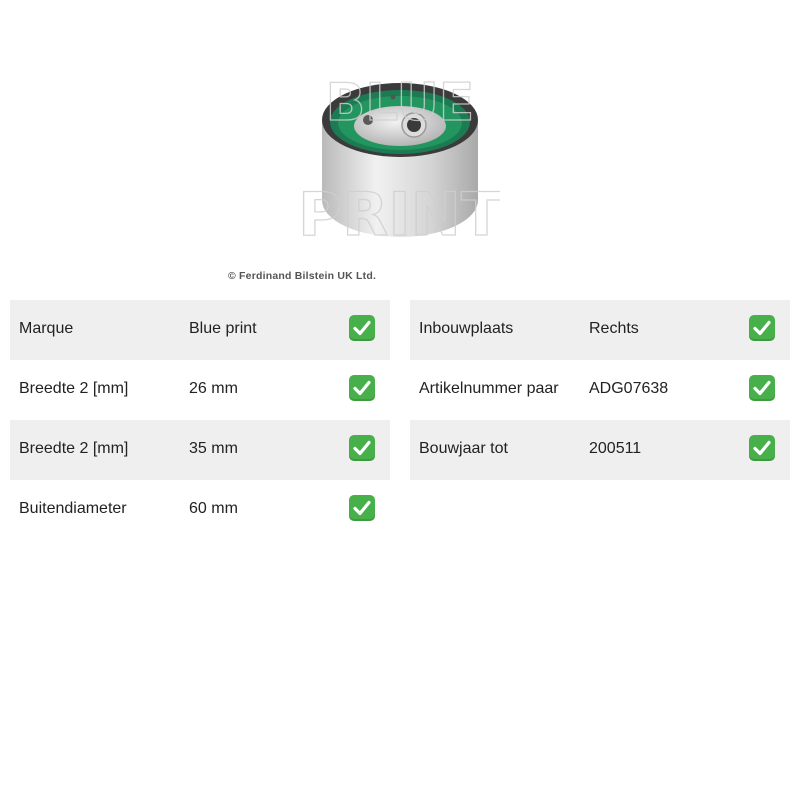 This screenshot has height=800, width=800. I want to click on spec-value: 60 mm, so click(213, 508).